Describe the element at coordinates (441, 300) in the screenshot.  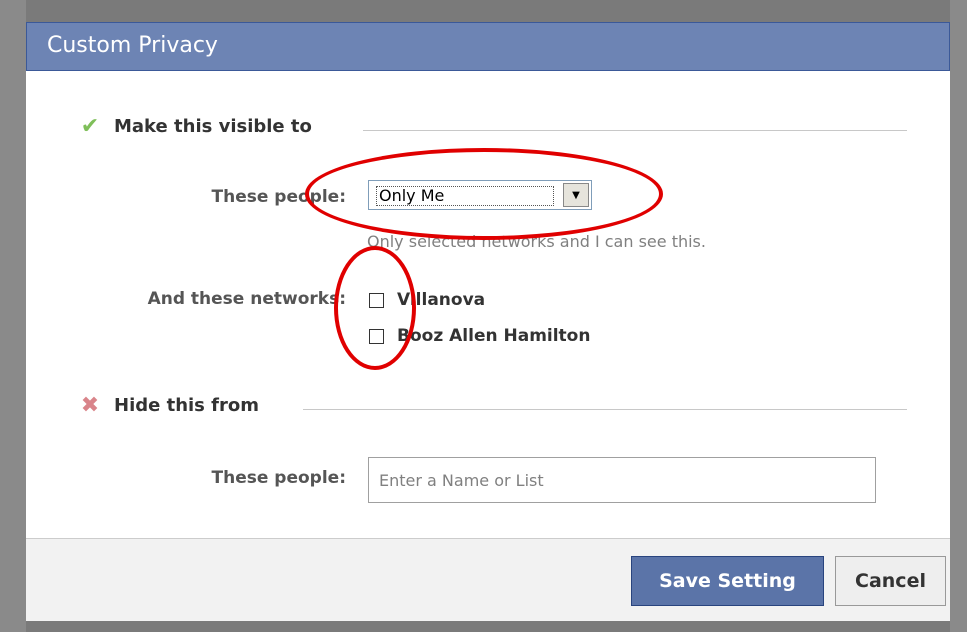
I see `villanova-label: Villanova` at that location.